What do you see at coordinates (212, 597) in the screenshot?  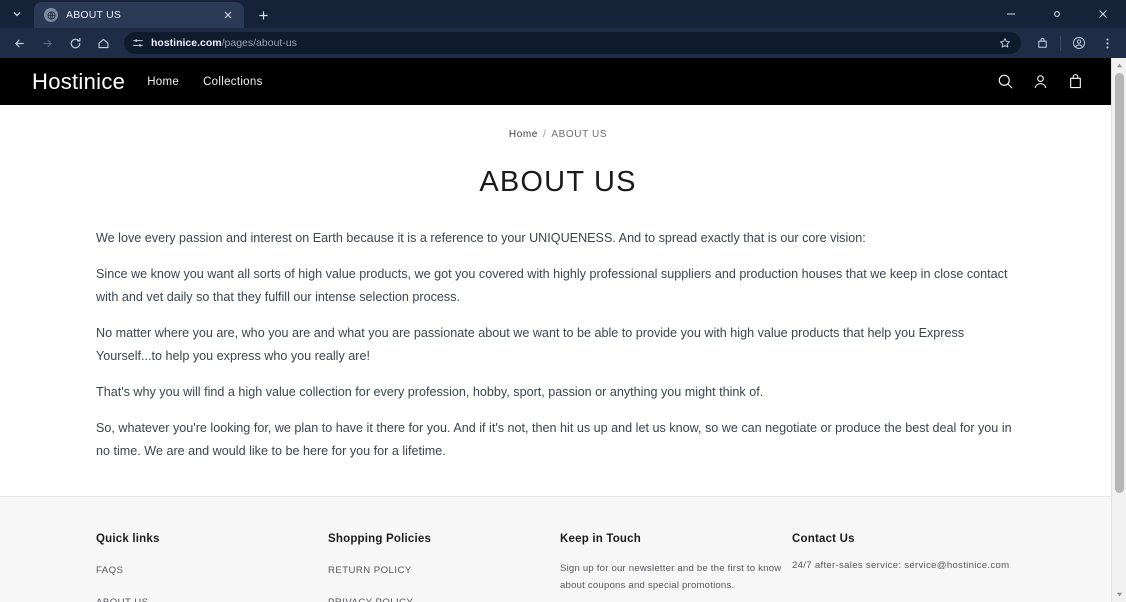 I see `list-item: ABOUT US` at bounding box center [212, 597].